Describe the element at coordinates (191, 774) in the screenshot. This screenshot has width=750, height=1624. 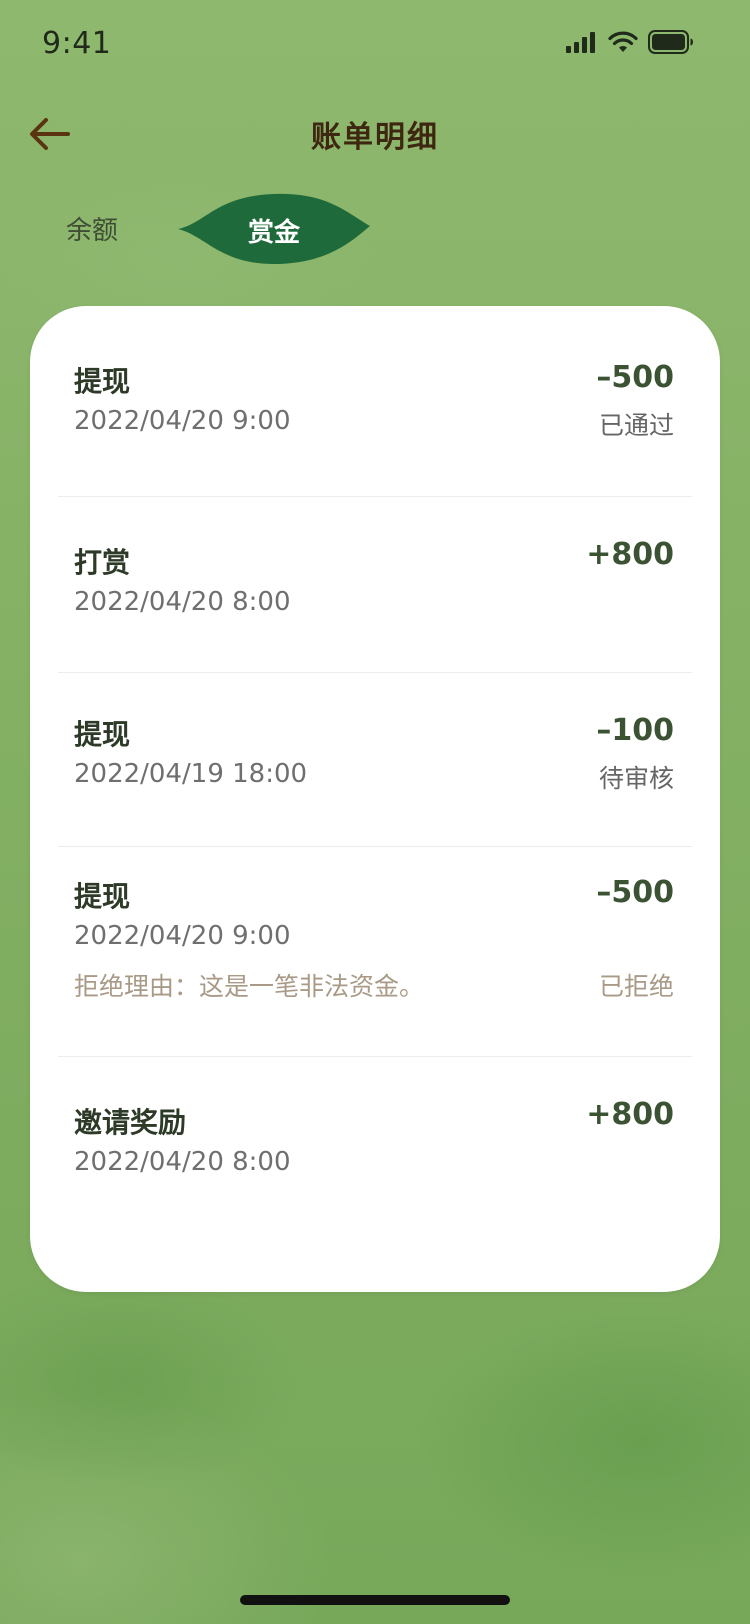
I see `record-time: 2022/04/19 18:00` at that location.